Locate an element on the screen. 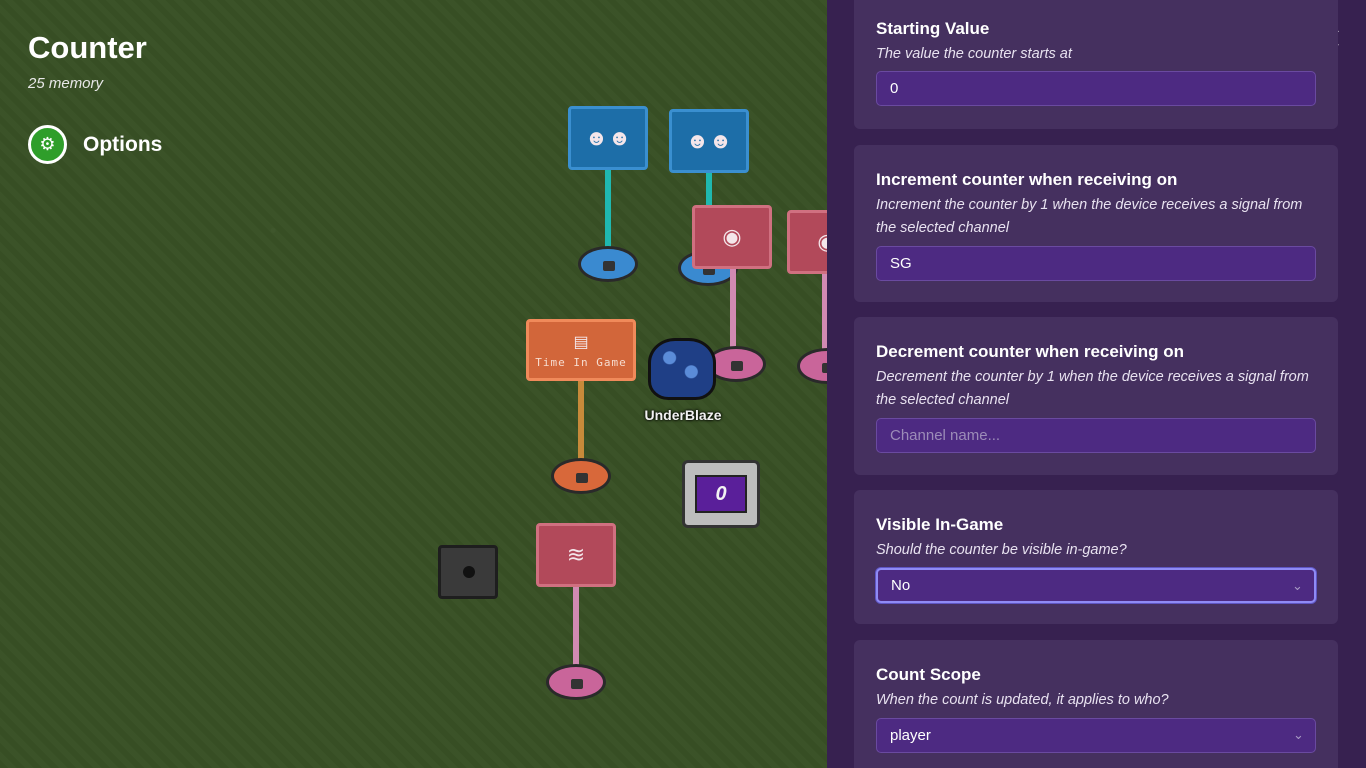  setting-description: The value the counter starts at is located at coordinates (974, 54).